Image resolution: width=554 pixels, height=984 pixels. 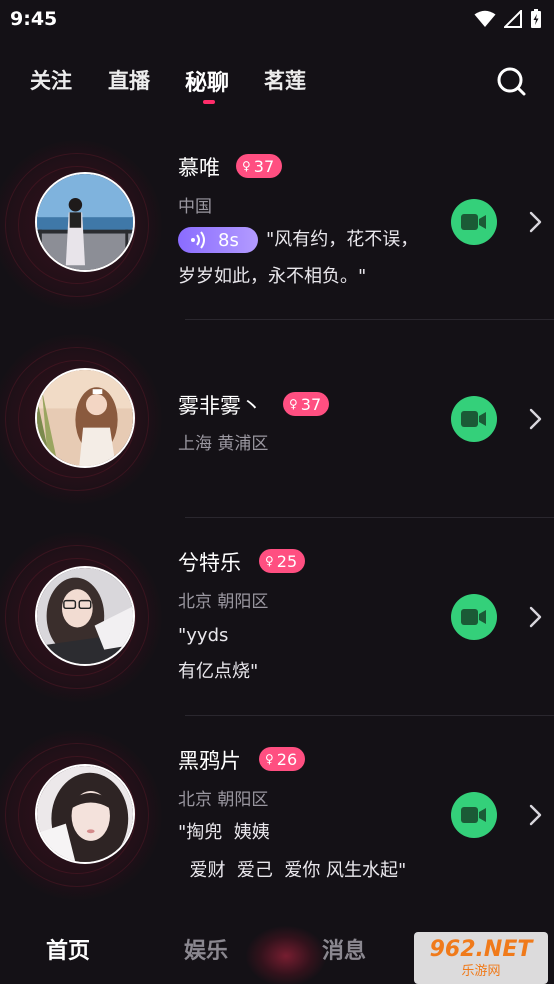 I want to click on status-icons, so click(x=508, y=19).